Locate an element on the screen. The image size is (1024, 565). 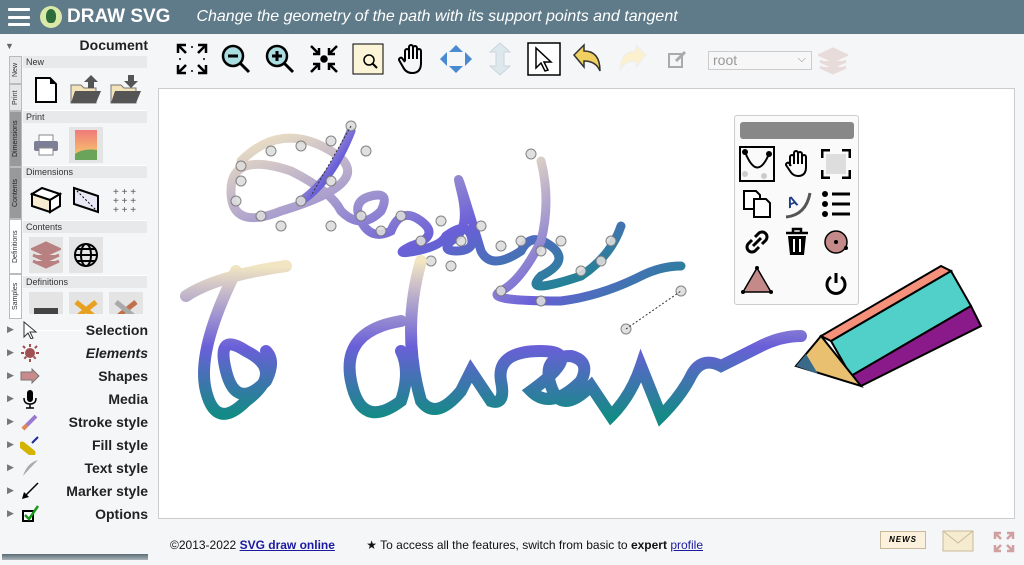
vtab-contents: Contents is located at coordinates (15, 193).